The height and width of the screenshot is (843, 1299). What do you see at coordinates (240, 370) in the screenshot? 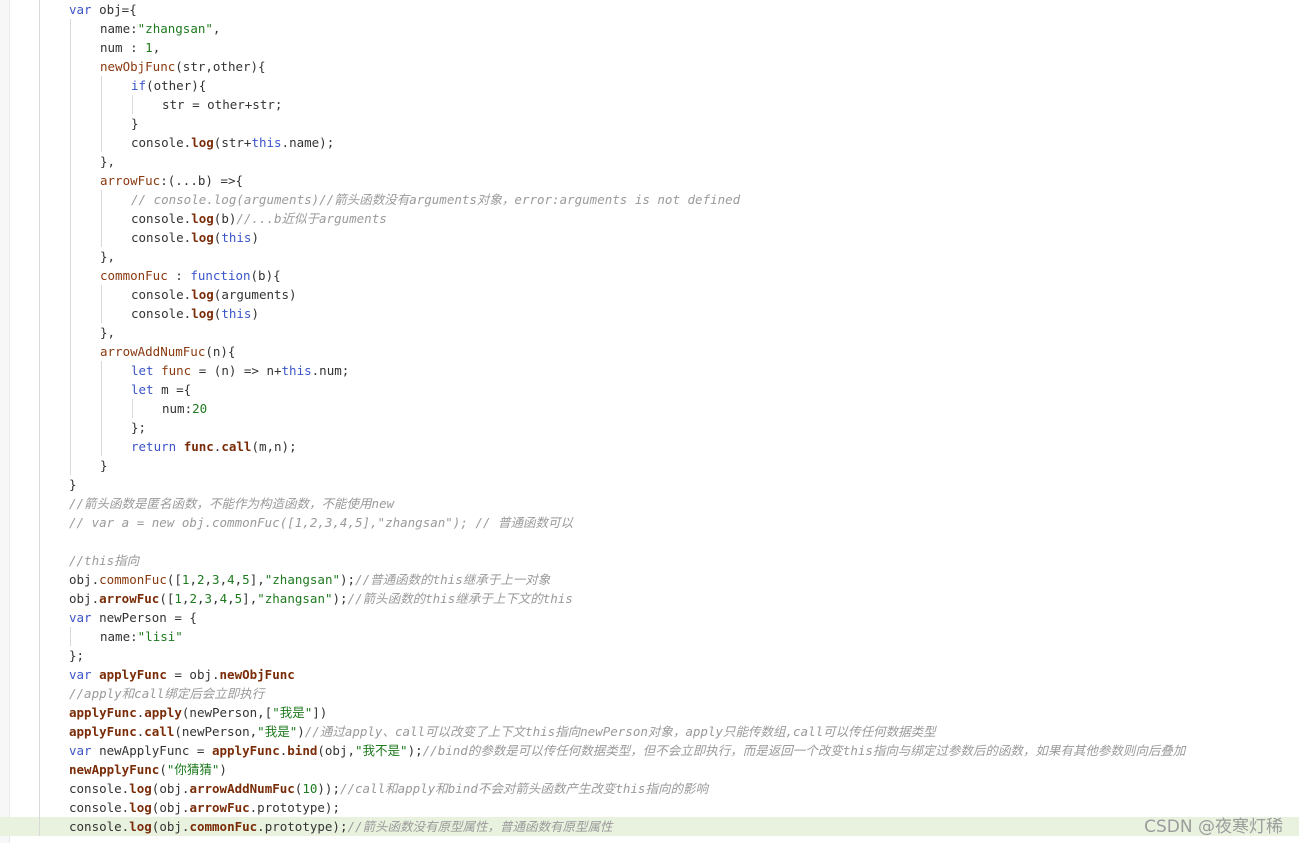
I see `code-text: let func = (n) => n+this.num;` at bounding box center [240, 370].